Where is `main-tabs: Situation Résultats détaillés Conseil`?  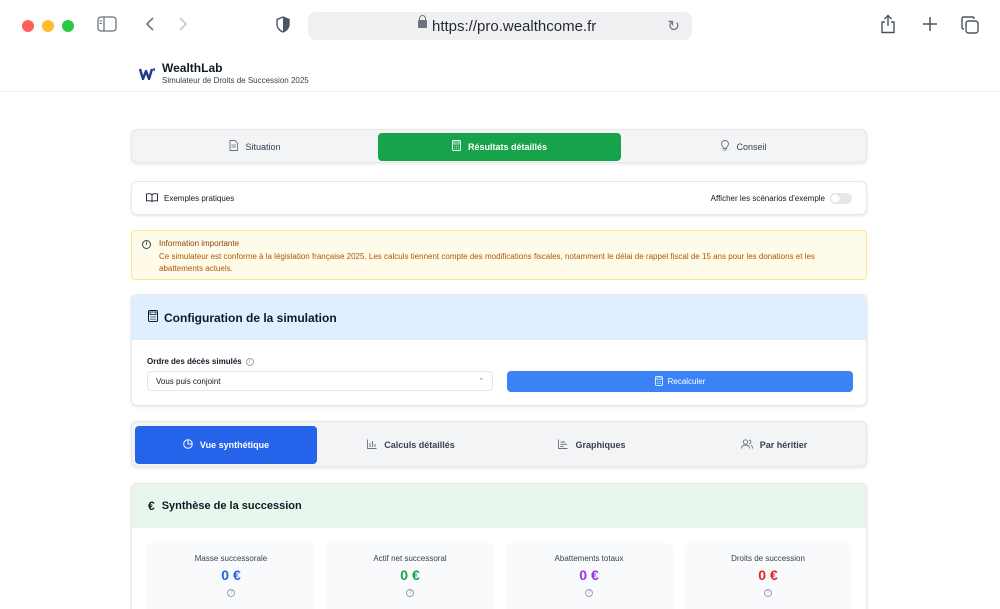 main-tabs: Situation Résultats détaillés Conseil is located at coordinates (499, 146).